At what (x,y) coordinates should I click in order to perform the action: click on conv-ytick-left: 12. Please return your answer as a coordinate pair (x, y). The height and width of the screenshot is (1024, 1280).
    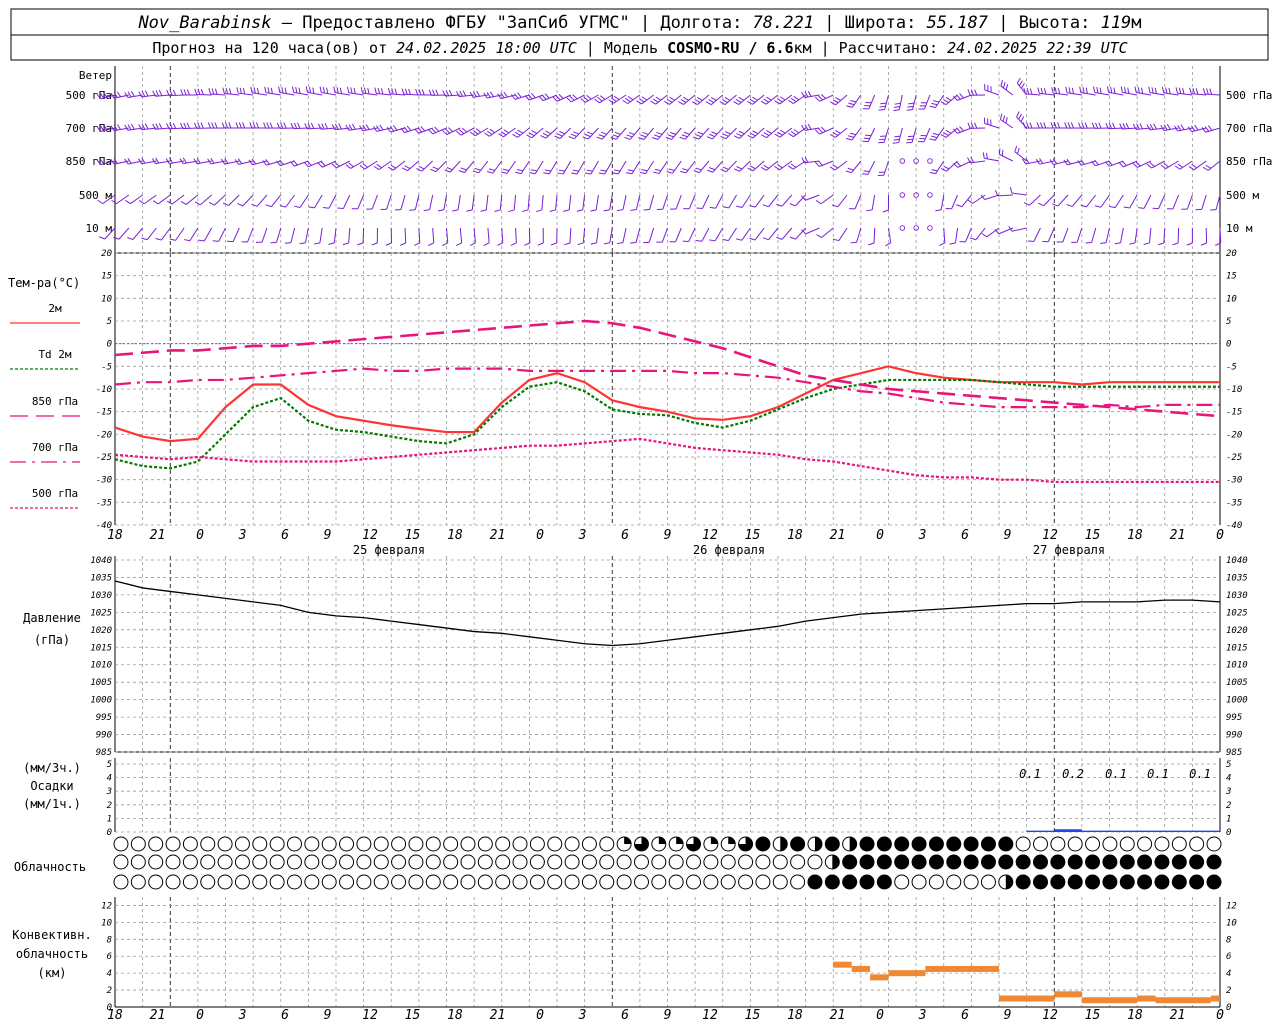
    Looking at the image, I should click on (106, 906).